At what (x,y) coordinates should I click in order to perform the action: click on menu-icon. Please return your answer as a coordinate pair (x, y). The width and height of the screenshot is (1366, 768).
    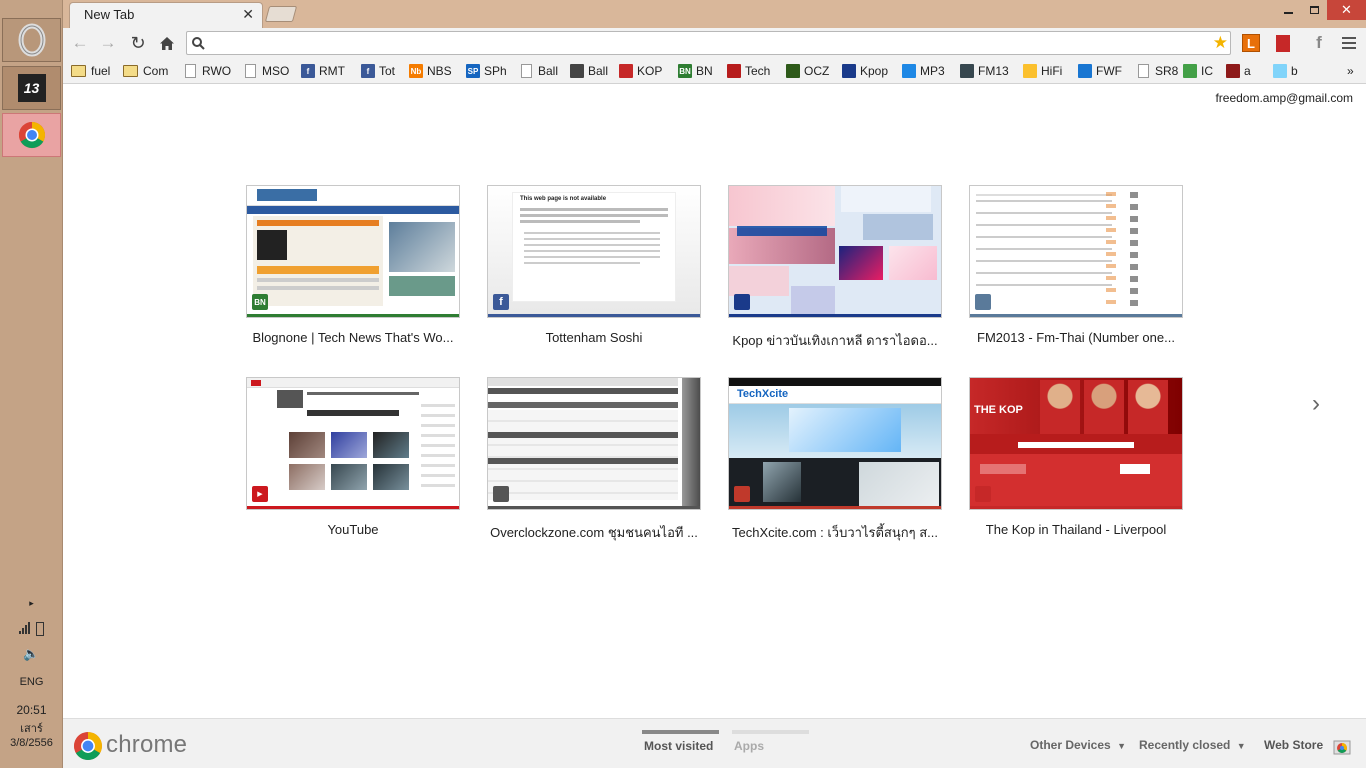
    Looking at the image, I should click on (1349, 43).